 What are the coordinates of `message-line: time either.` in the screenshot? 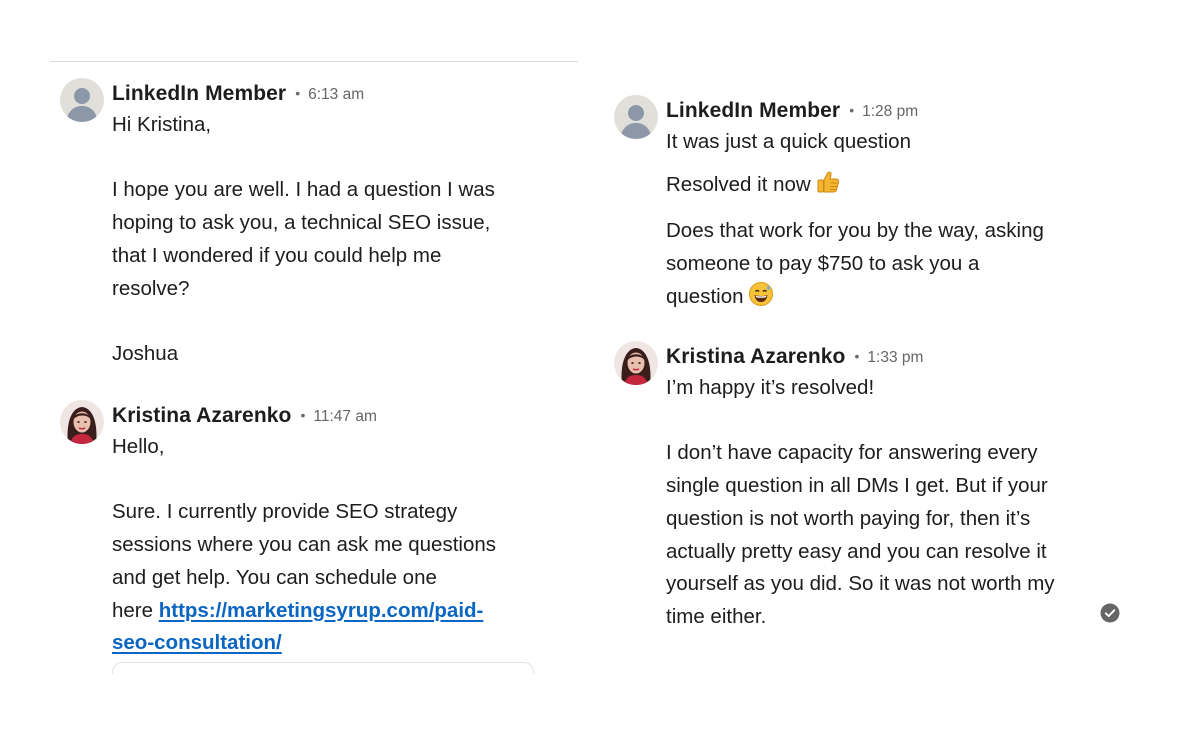 It's located at (716, 616).